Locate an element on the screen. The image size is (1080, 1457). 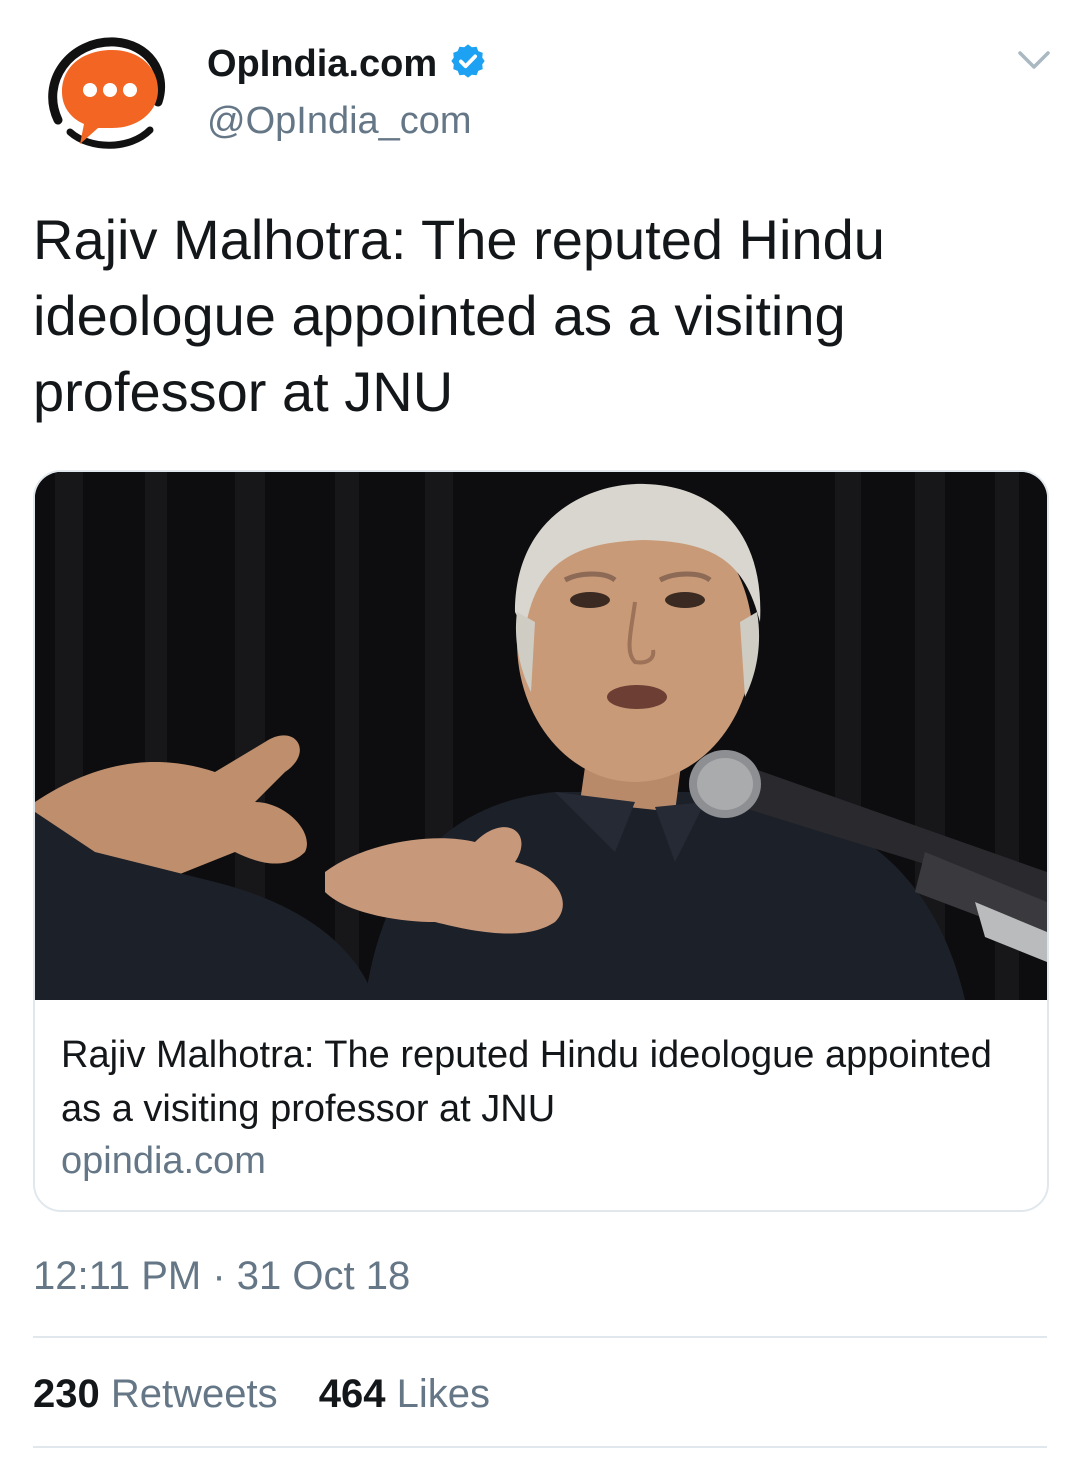
likes-stat: 464 Likes is located at coordinates (404, 1394).